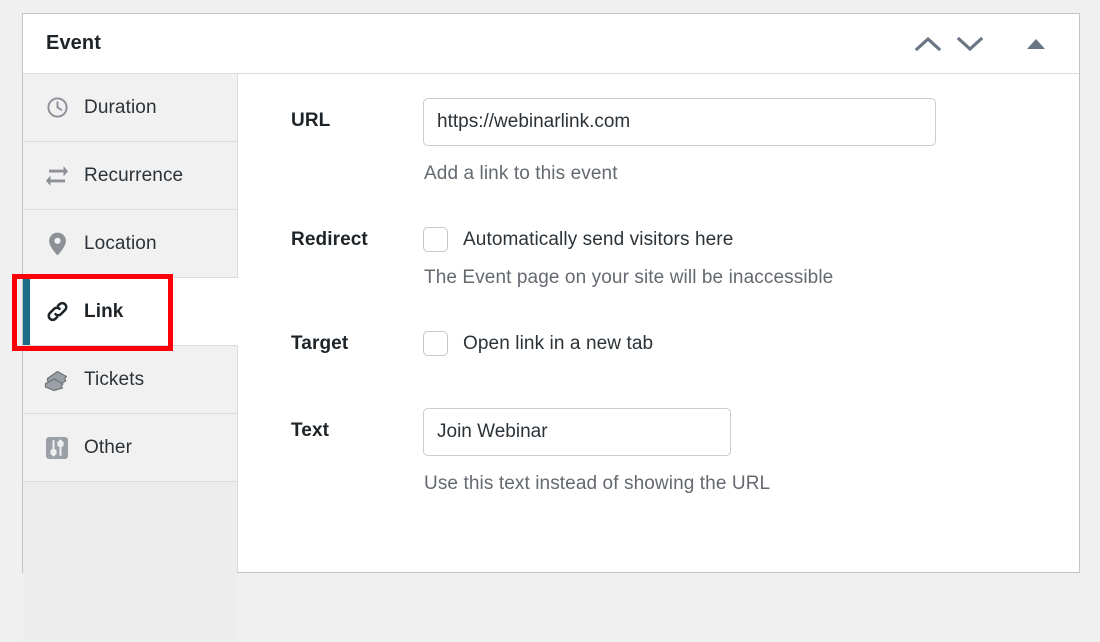 The width and height of the screenshot is (1100, 642). Describe the element at coordinates (598, 239) in the screenshot. I see `redirect-checkbox-label: Automatically send visitors here` at that location.